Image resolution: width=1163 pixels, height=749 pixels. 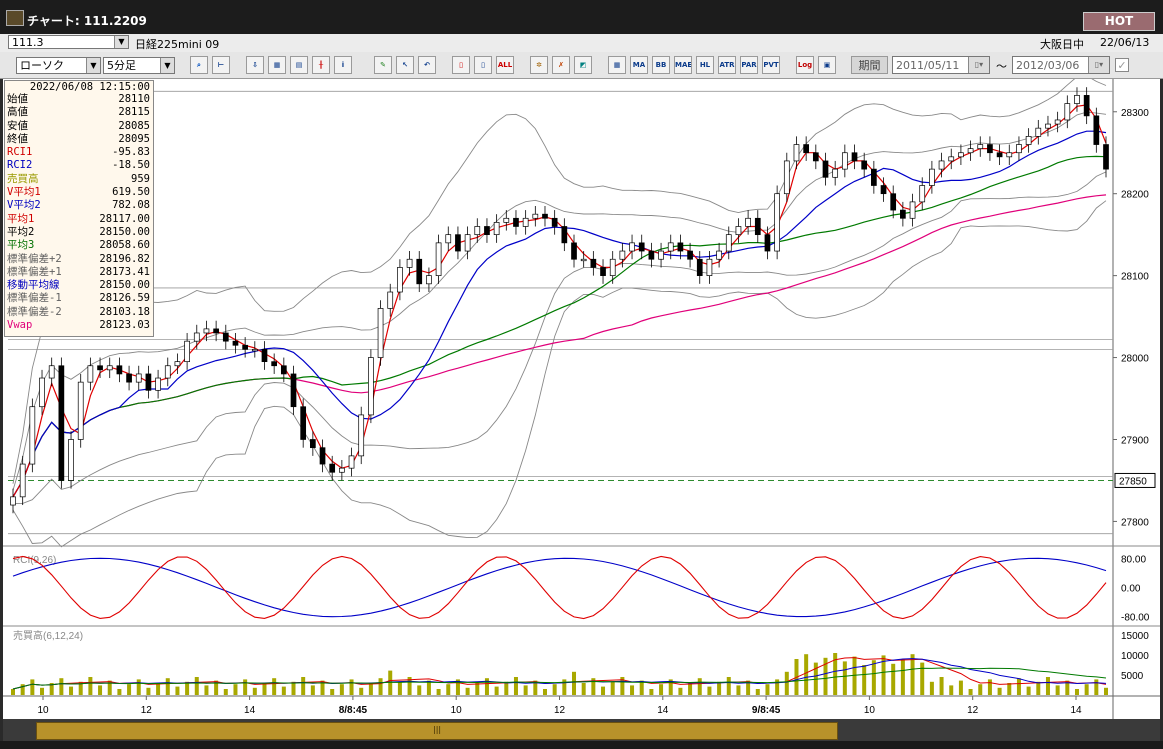 What do you see at coordinates (483, 65) in the screenshot?
I see `candle-blue-icon: ▯` at bounding box center [483, 65].